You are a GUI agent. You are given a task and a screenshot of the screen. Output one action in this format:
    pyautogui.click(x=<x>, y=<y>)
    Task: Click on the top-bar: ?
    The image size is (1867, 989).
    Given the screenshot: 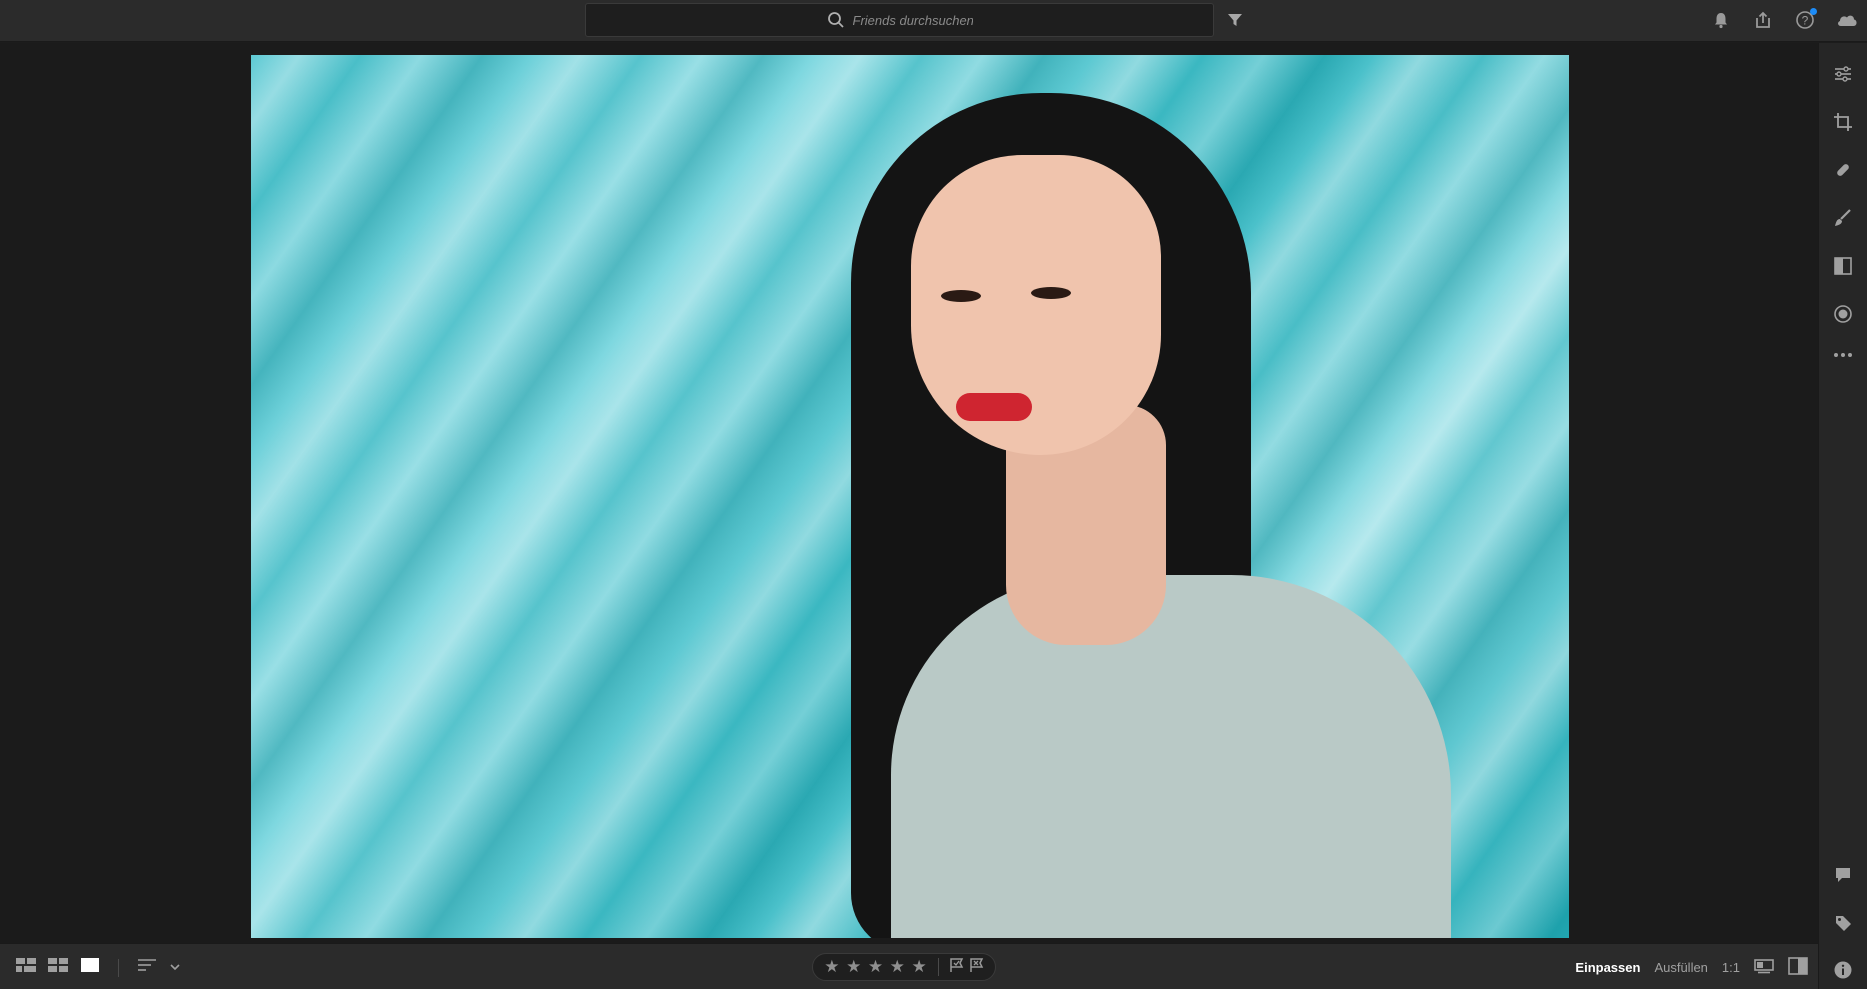 What is the action you would take?
    pyautogui.click(x=933, y=21)
    